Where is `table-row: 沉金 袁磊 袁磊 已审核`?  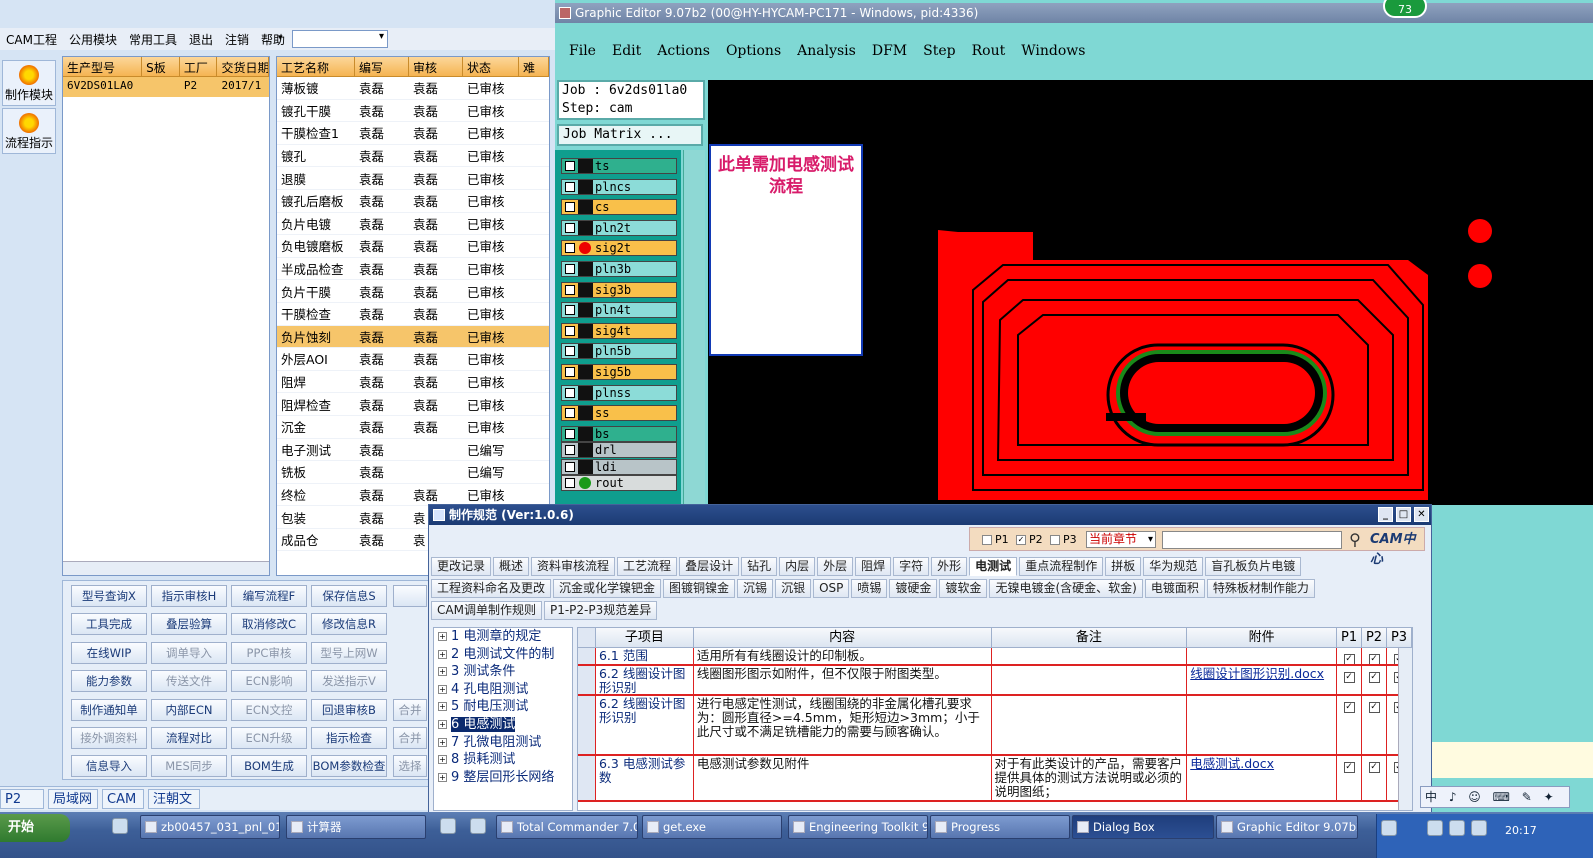 table-row: 沉金 袁磊 袁磊 已审核 is located at coordinates (413, 427).